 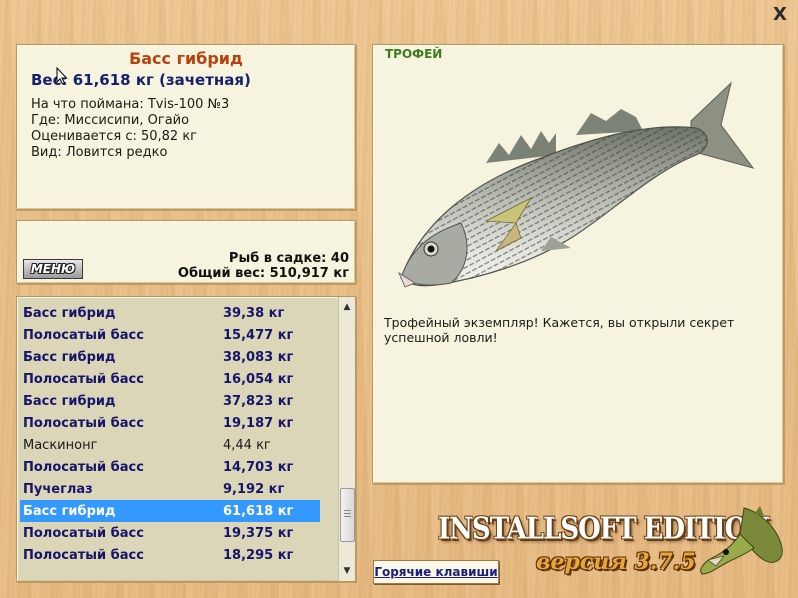 What do you see at coordinates (436, 572) in the screenshot?
I see `hotkeys-button: Горячие клавиши` at bounding box center [436, 572].